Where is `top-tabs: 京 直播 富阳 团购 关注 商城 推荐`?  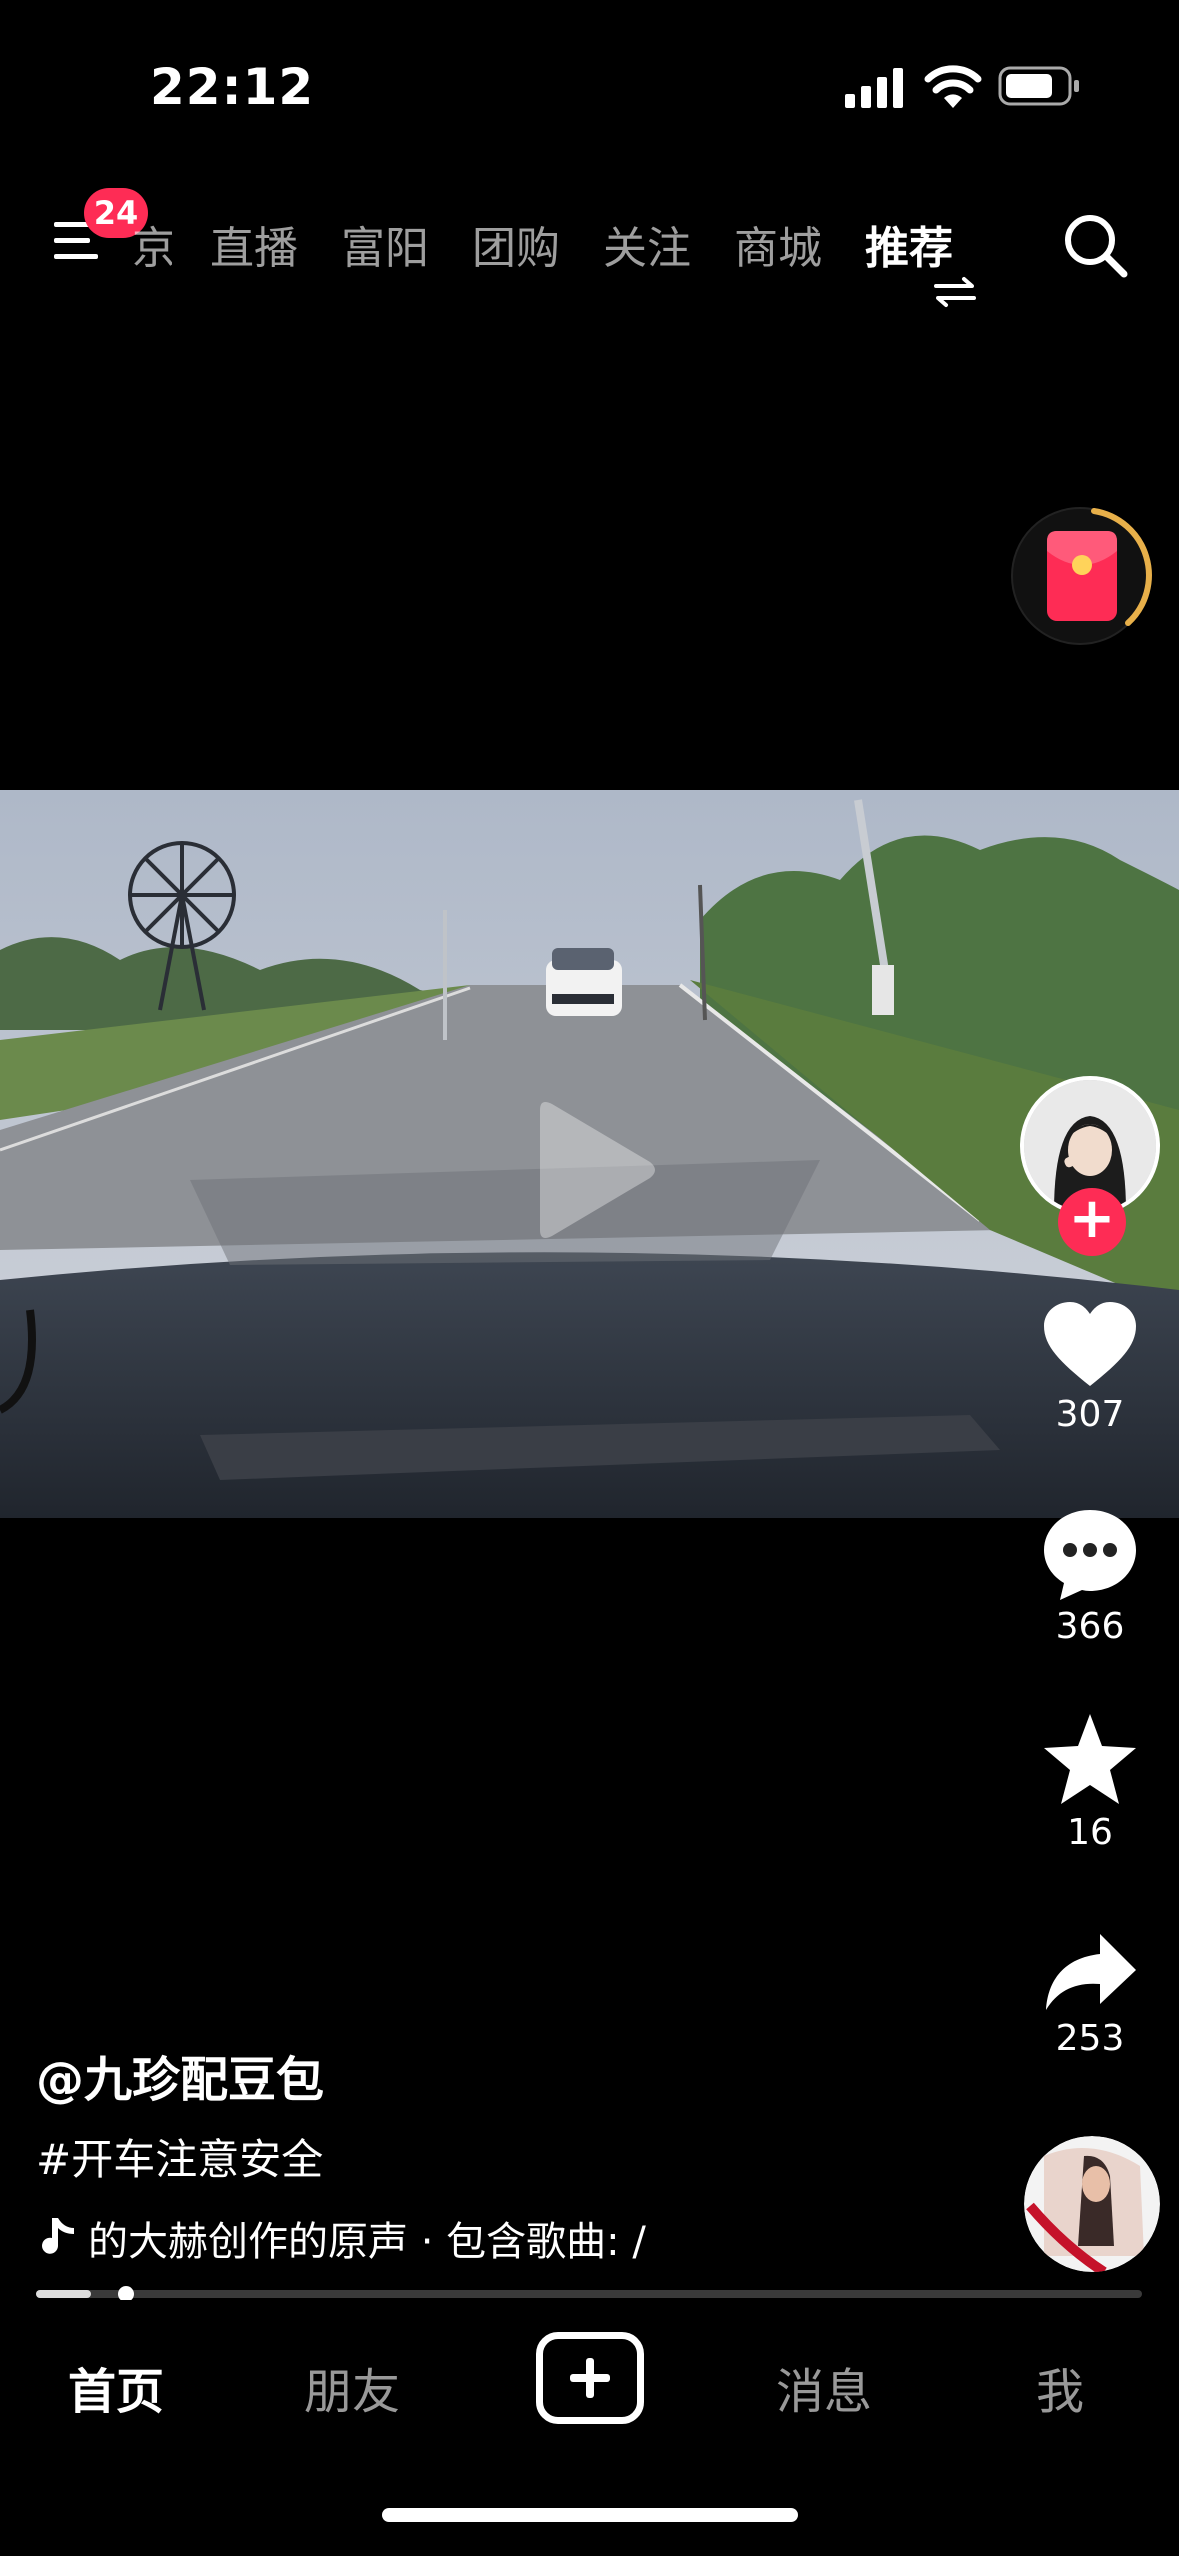 top-tabs: 京 直播 富阳 团购 关注 商城 推荐 is located at coordinates (542, 244).